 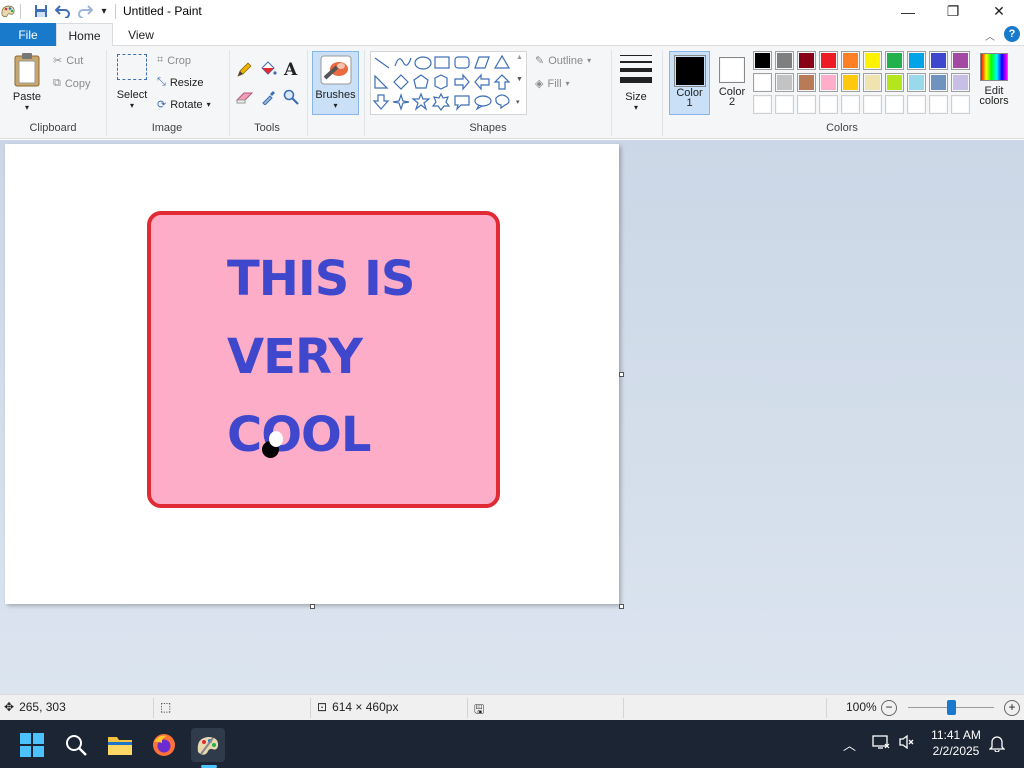 What do you see at coordinates (290, 70) in the screenshot?
I see `text-tool: A` at bounding box center [290, 70].